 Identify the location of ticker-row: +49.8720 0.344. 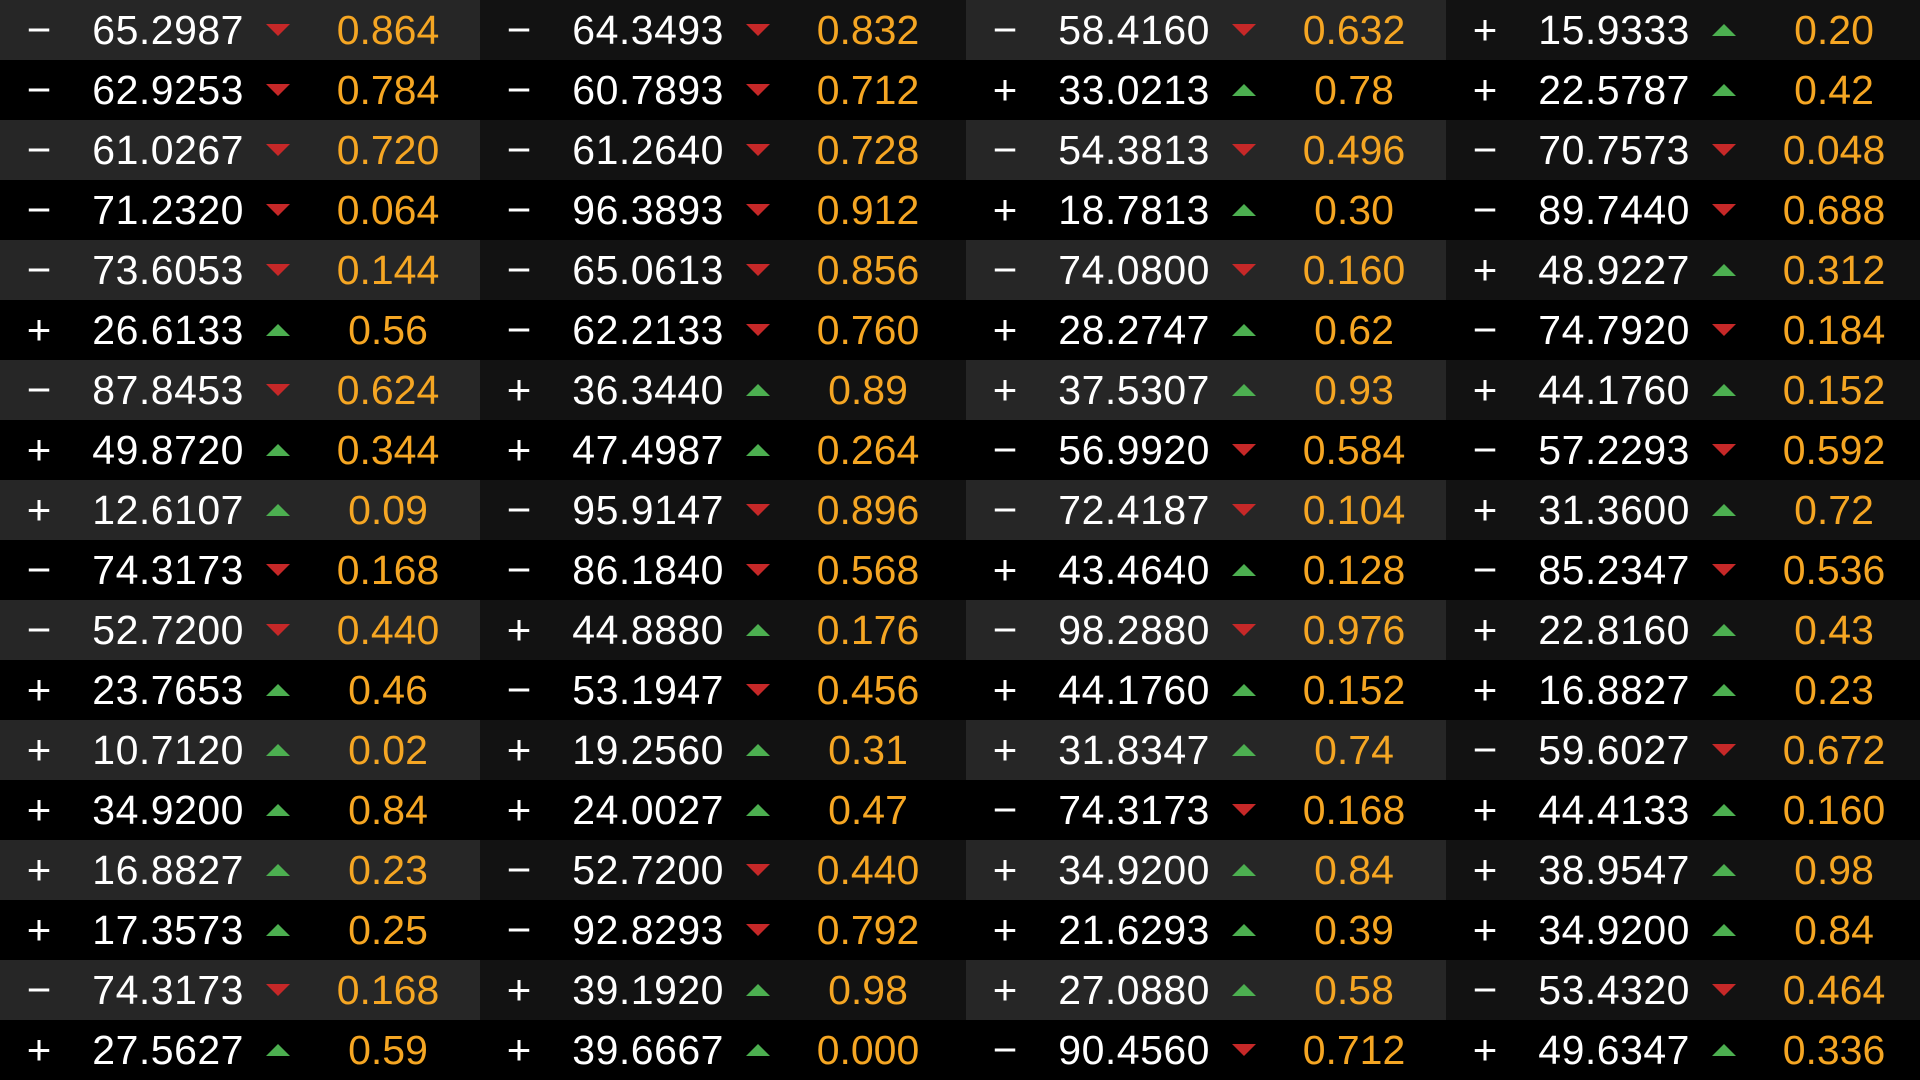
(240, 450).